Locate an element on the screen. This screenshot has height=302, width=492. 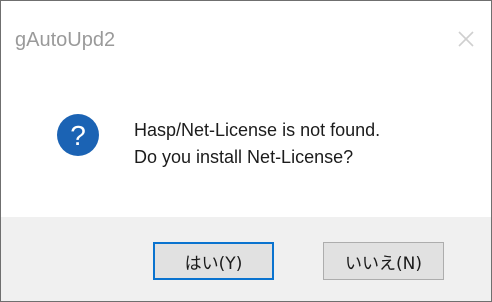
message-line-1: Hasp/Net-License is not found. is located at coordinates (257, 130).